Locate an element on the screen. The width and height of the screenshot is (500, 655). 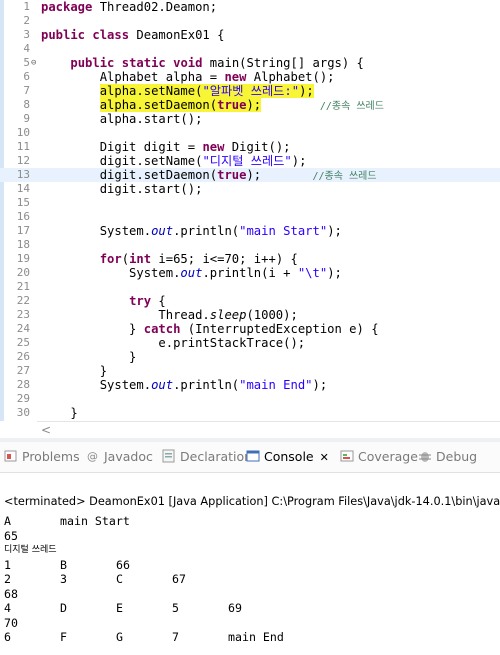
code-line: 9 alpha.start(); is located at coordinates (250, 119).